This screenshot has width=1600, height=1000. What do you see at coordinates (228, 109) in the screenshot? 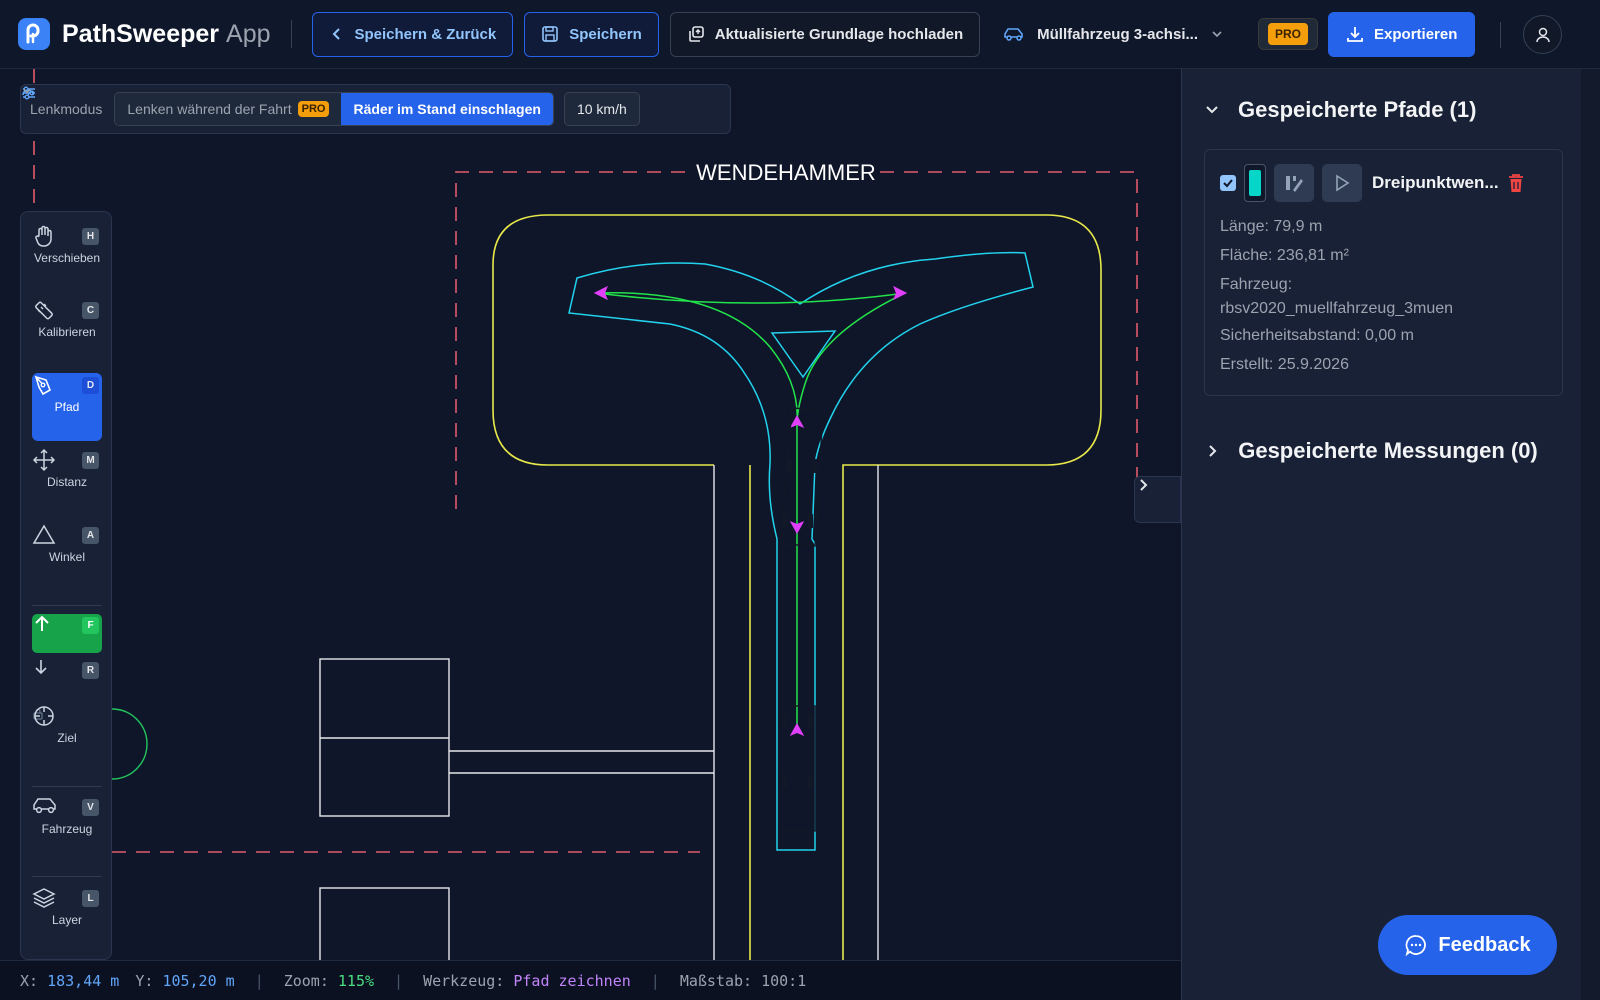
I see `steer-while-driving-option: Lenken während der Fahrt PRO` at bounding box center [228, 109].